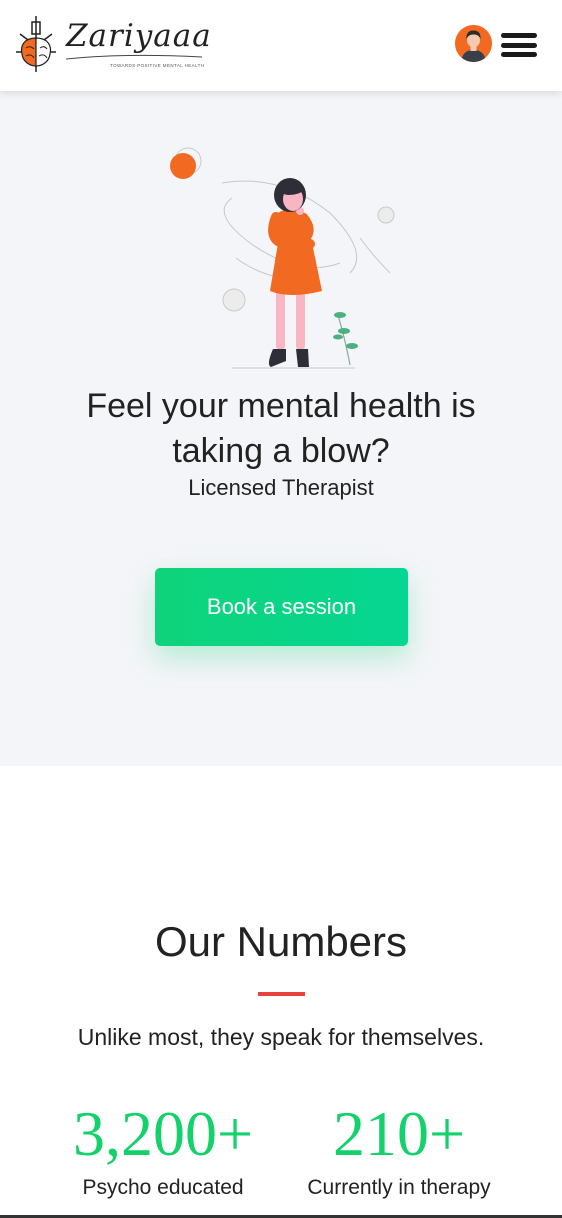  What do you see at coordinates (281, 487) in the screenshot?
I see `hero-subtitle: Licensed Therapist` at bounding box center [281, 487].